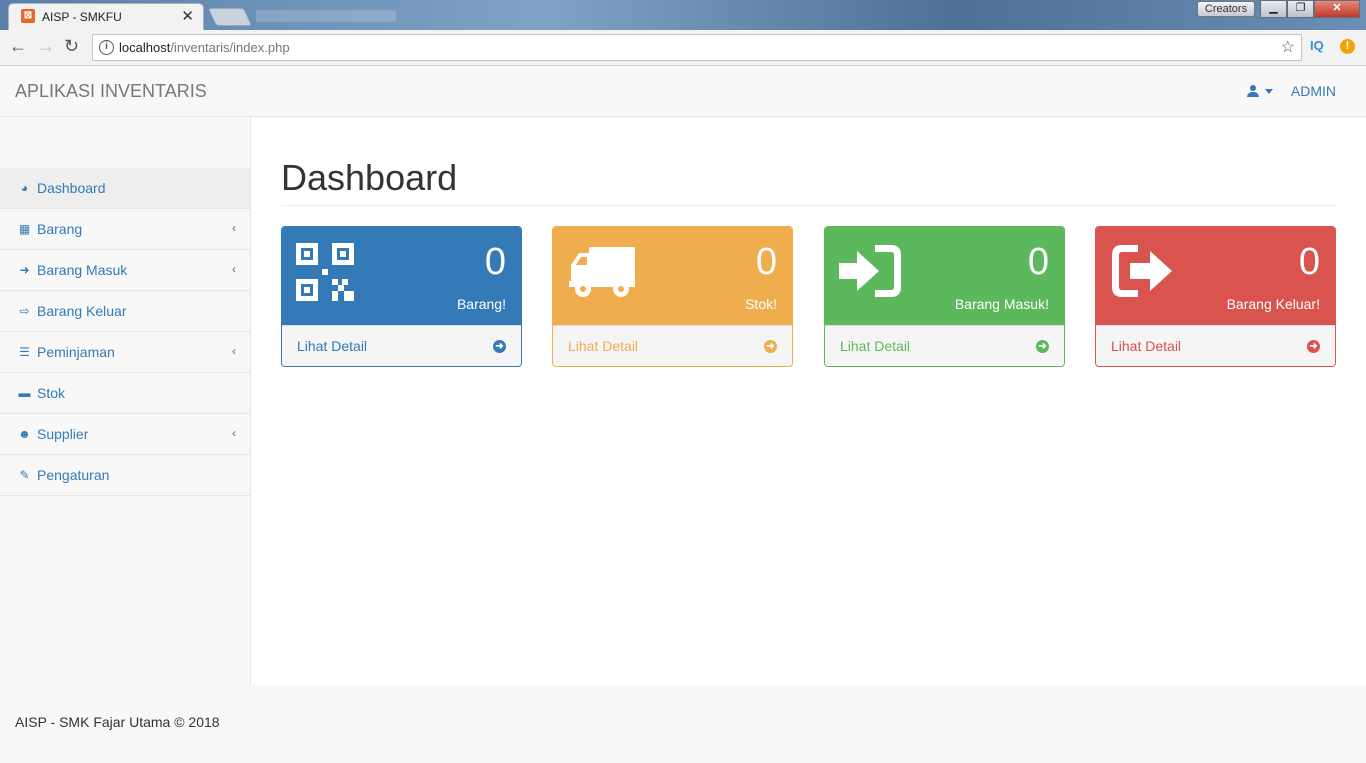 The height and width of the screenshot is (763, 1366). I want to click on warning-extension-icon: !, so click(1347, 46).